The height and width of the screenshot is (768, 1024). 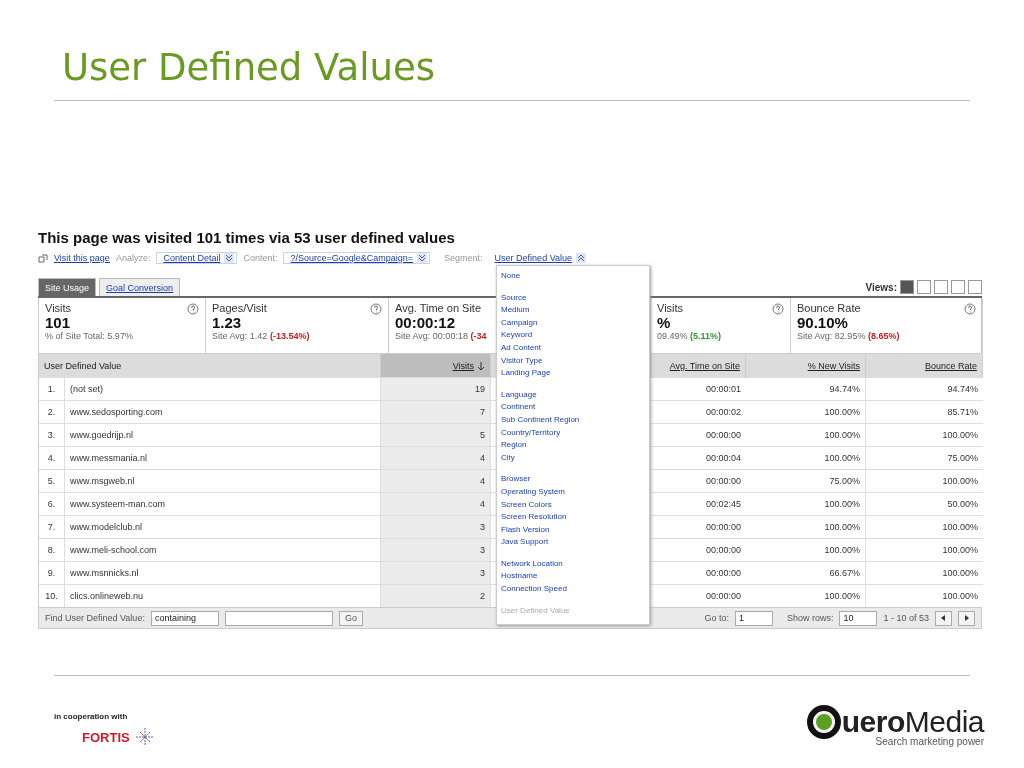 I want to click on menu-item: Source, so click(x=573, y=298).